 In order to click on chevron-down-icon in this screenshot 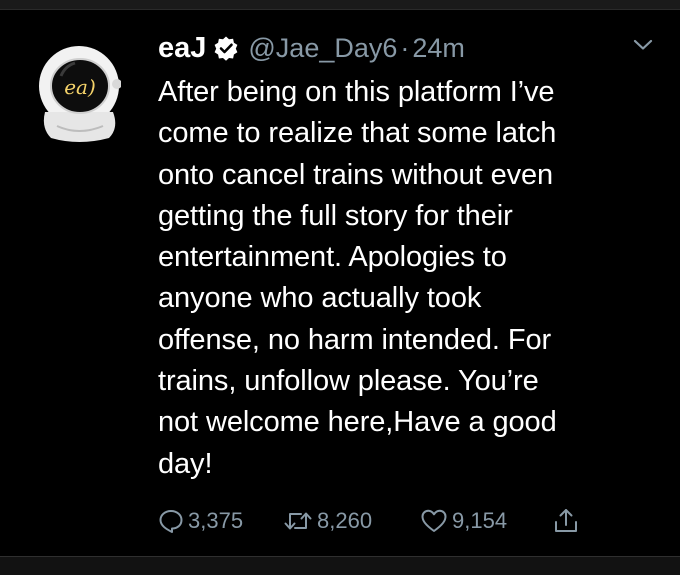, I will do `click(643, 44)`.